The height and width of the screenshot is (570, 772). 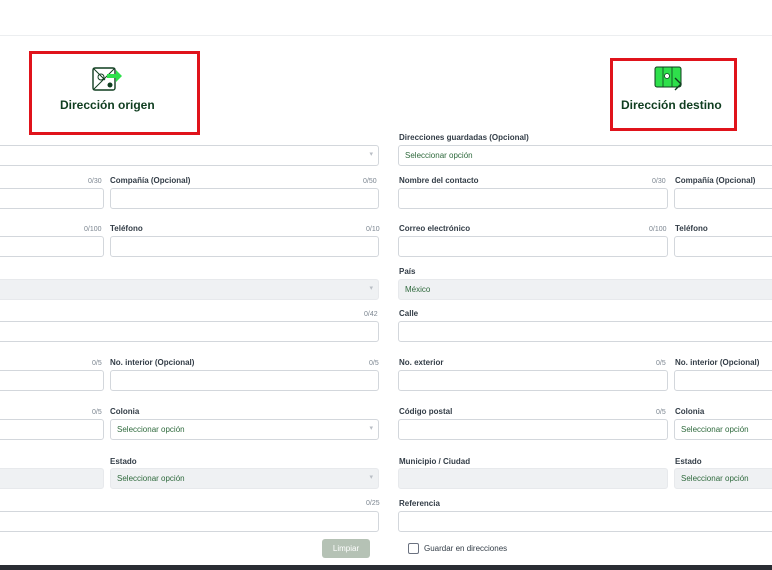 I want to click on origin-interior-label: No. interior (Opcional), so click(x=152, y=362).